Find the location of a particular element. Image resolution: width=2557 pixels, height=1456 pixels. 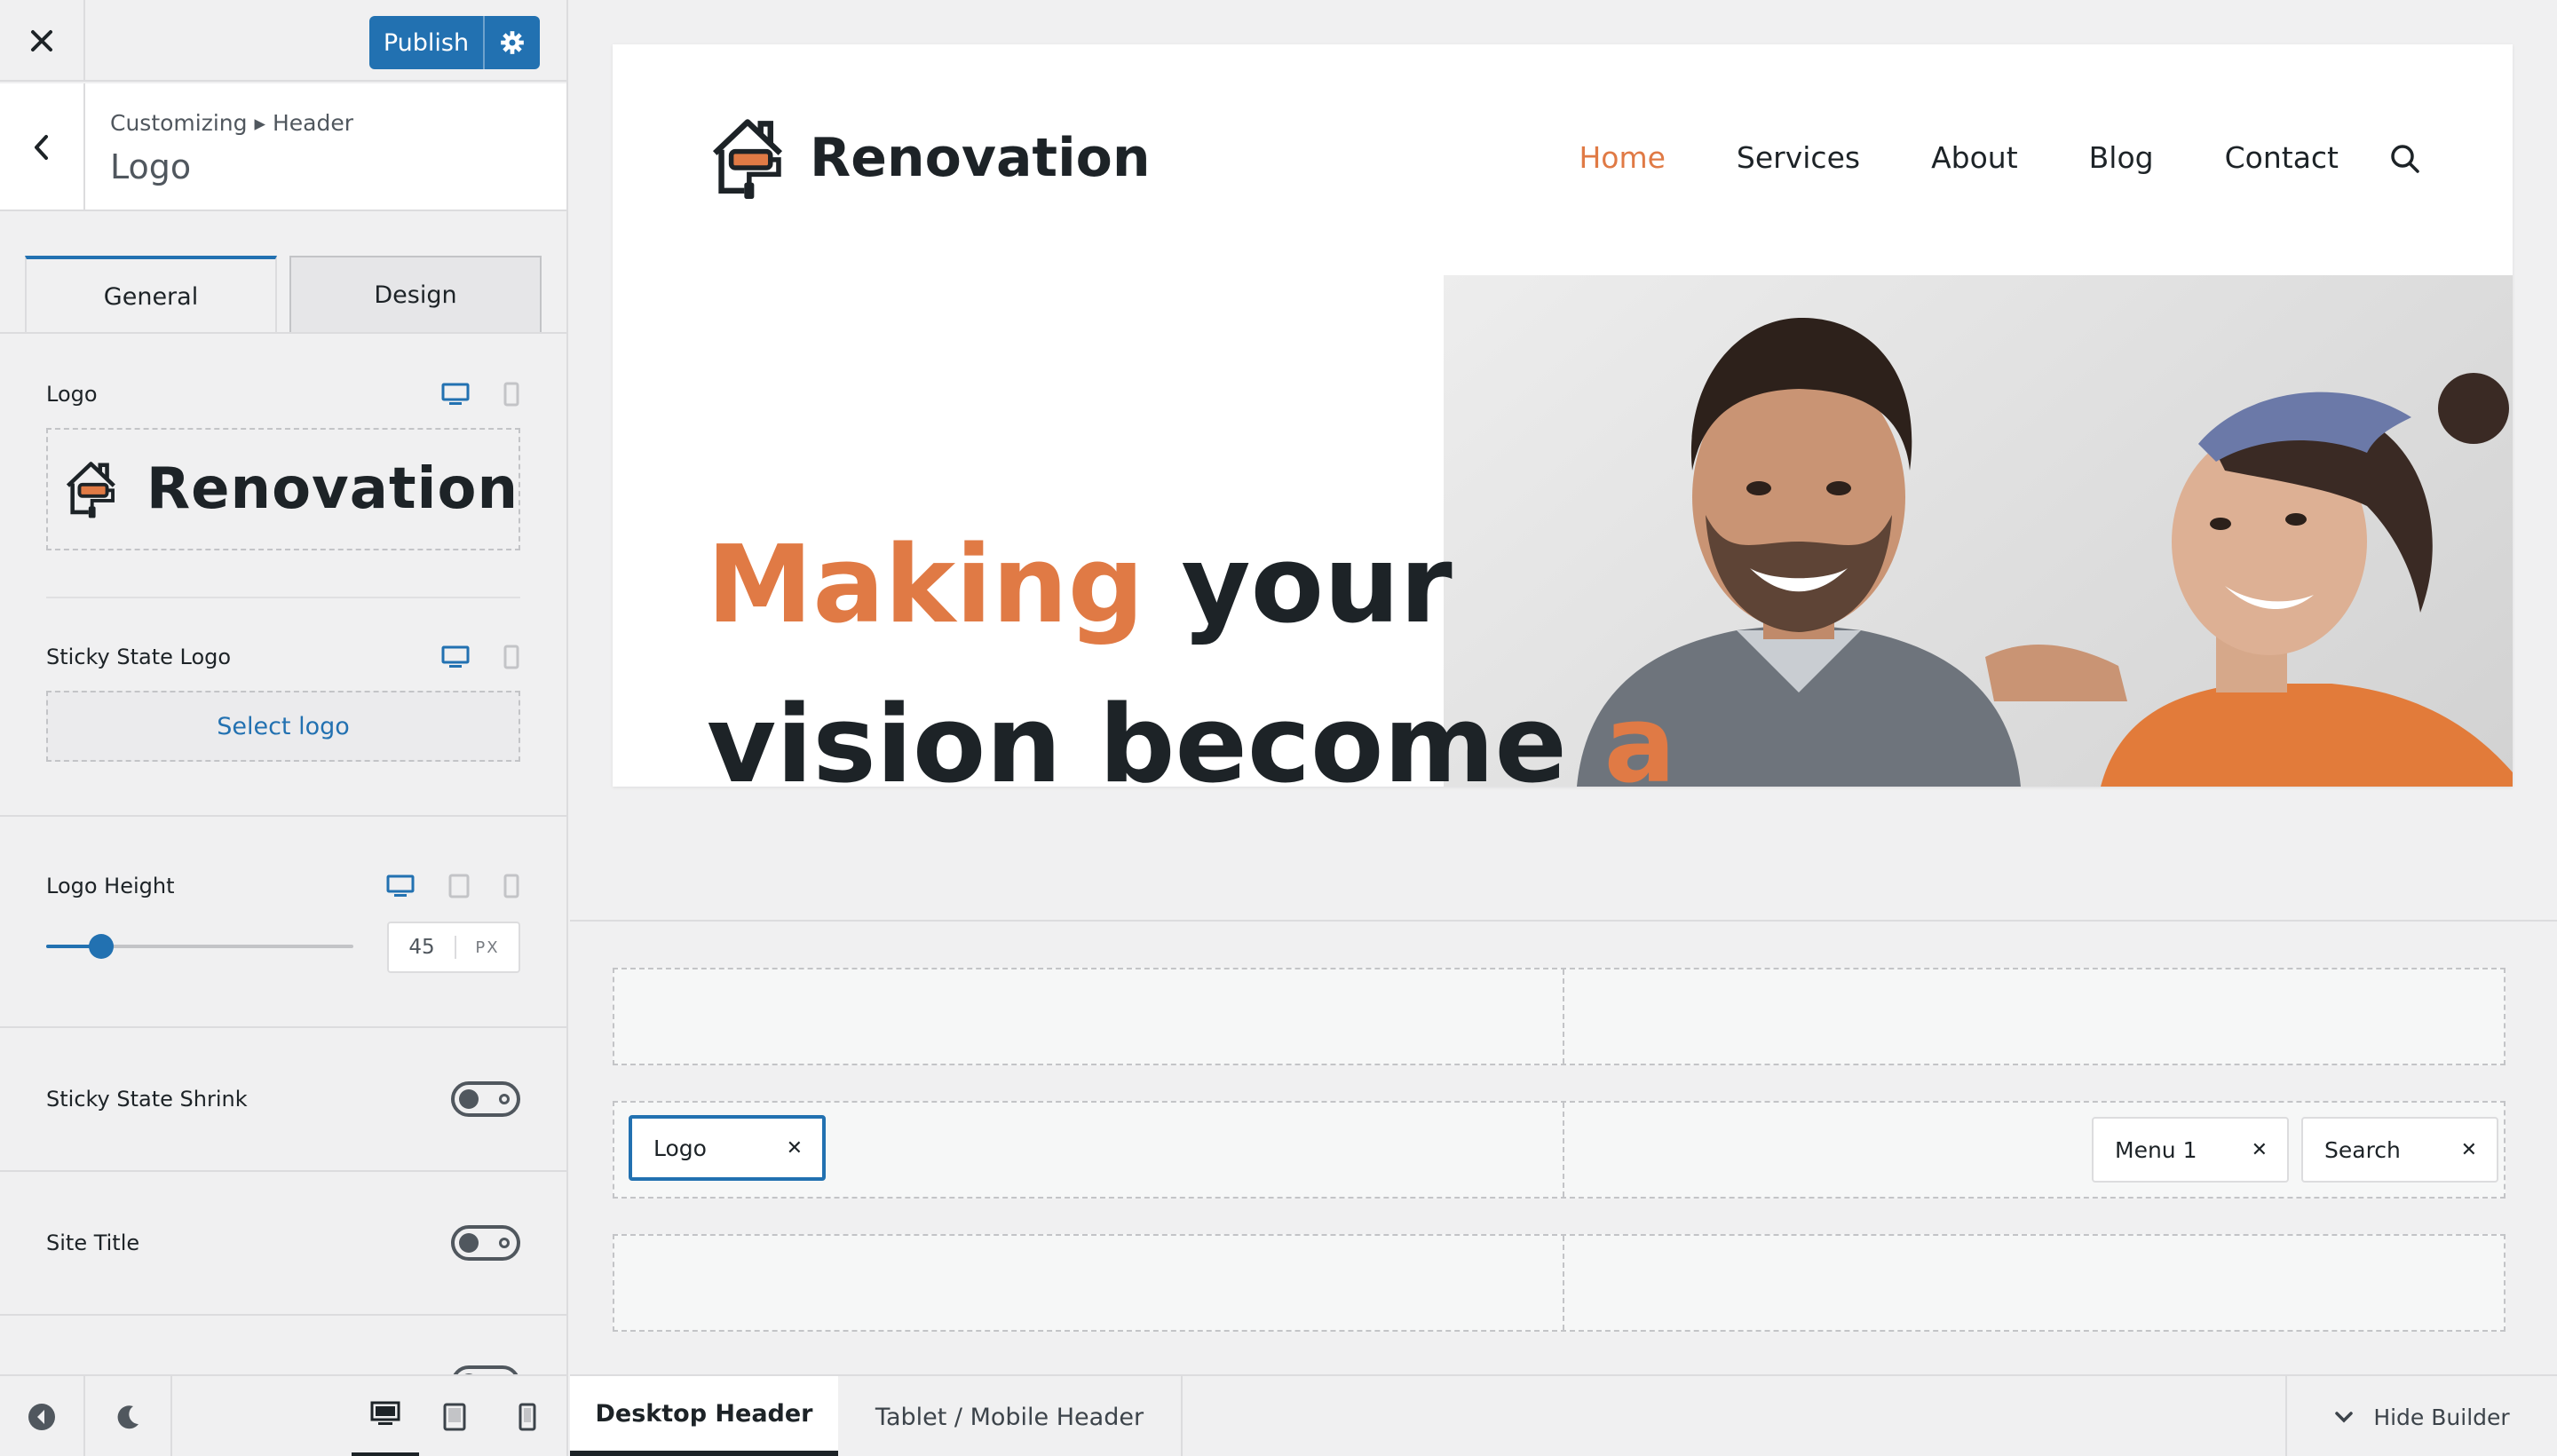

gear-icon is located at coordinates (512, 42).